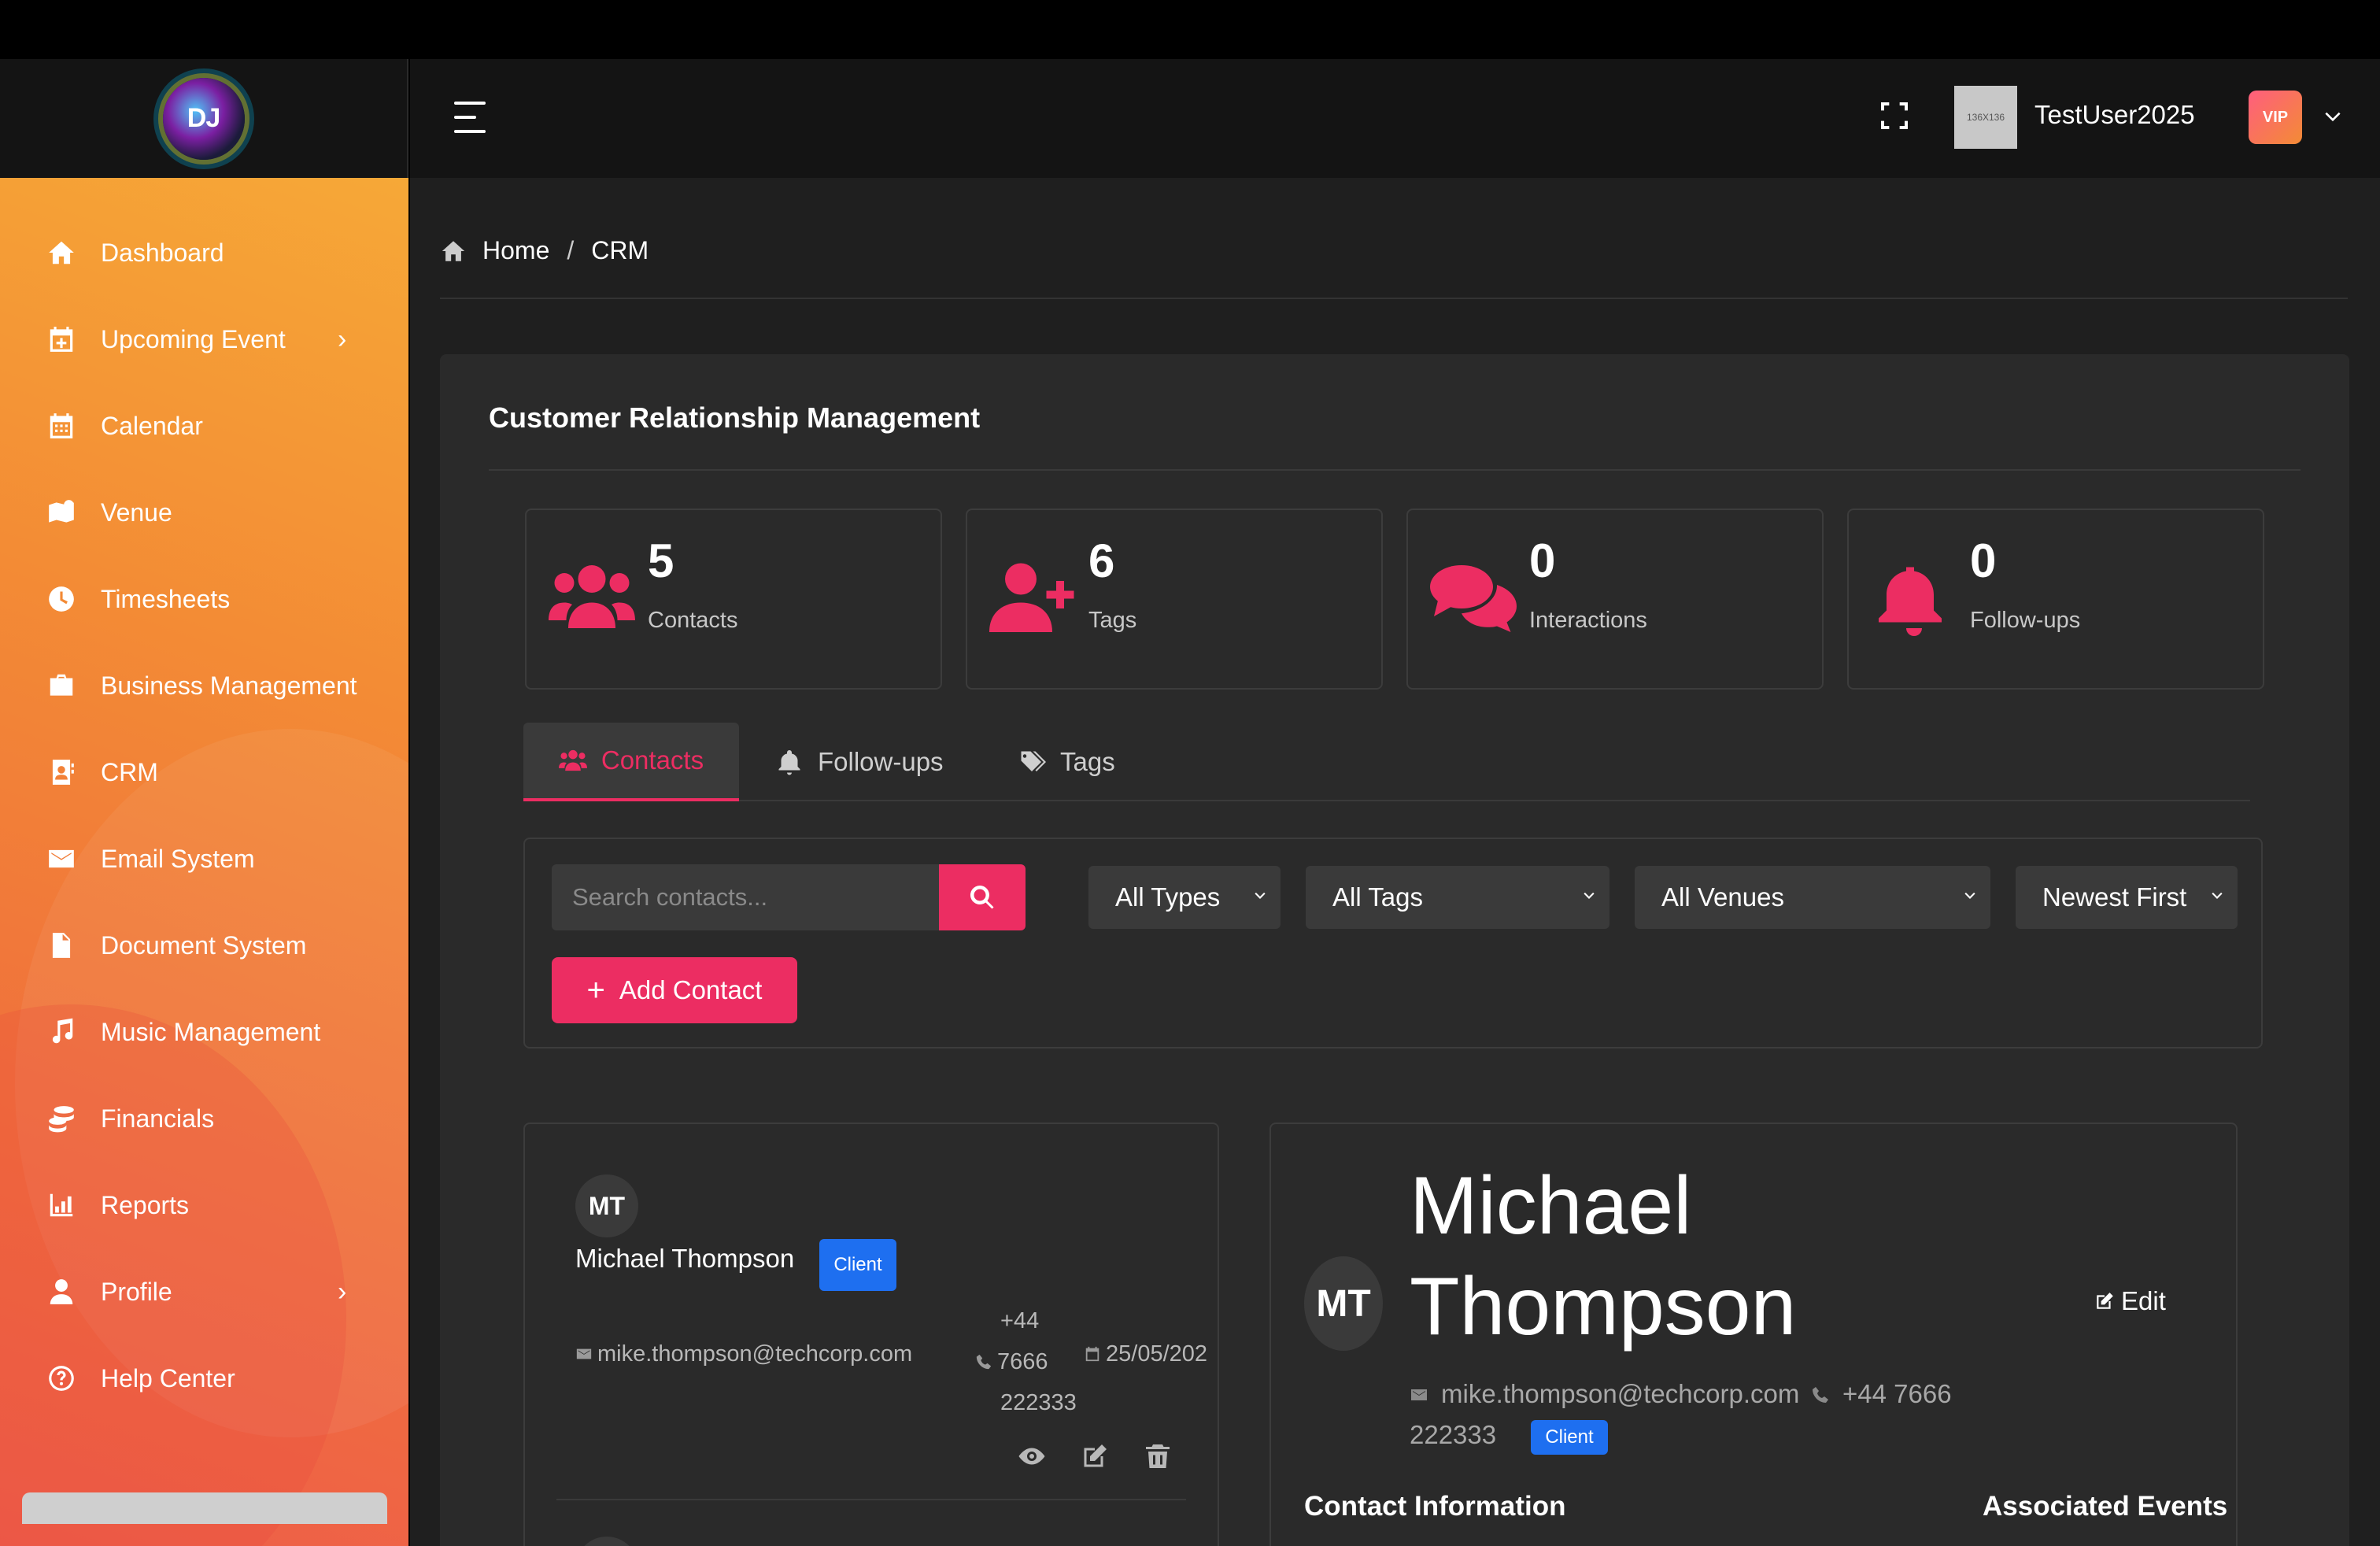 Image resolution: width=2380 pixels, height=1546 pixels. What do you see at coordinates (204, 426) in the screenshot?
I see `sidebar-item-calendar: Calendar` at bounding box center [204, 426].